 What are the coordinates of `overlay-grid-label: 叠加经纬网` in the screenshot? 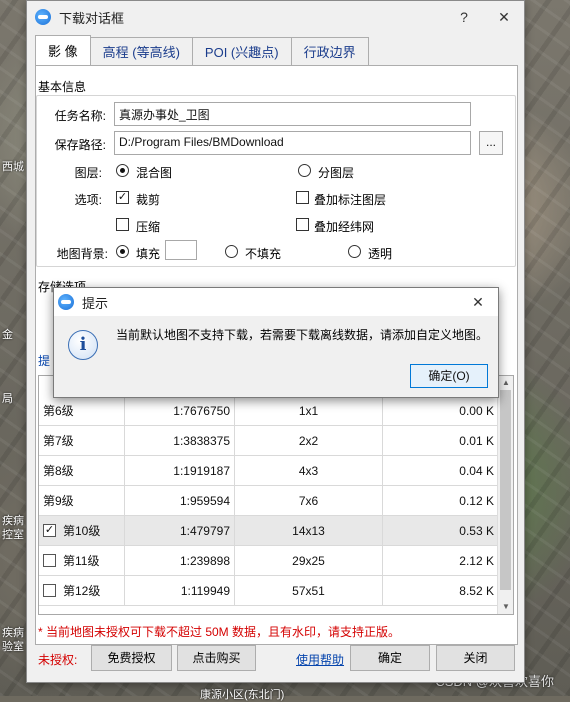 It's located at (344, 227).